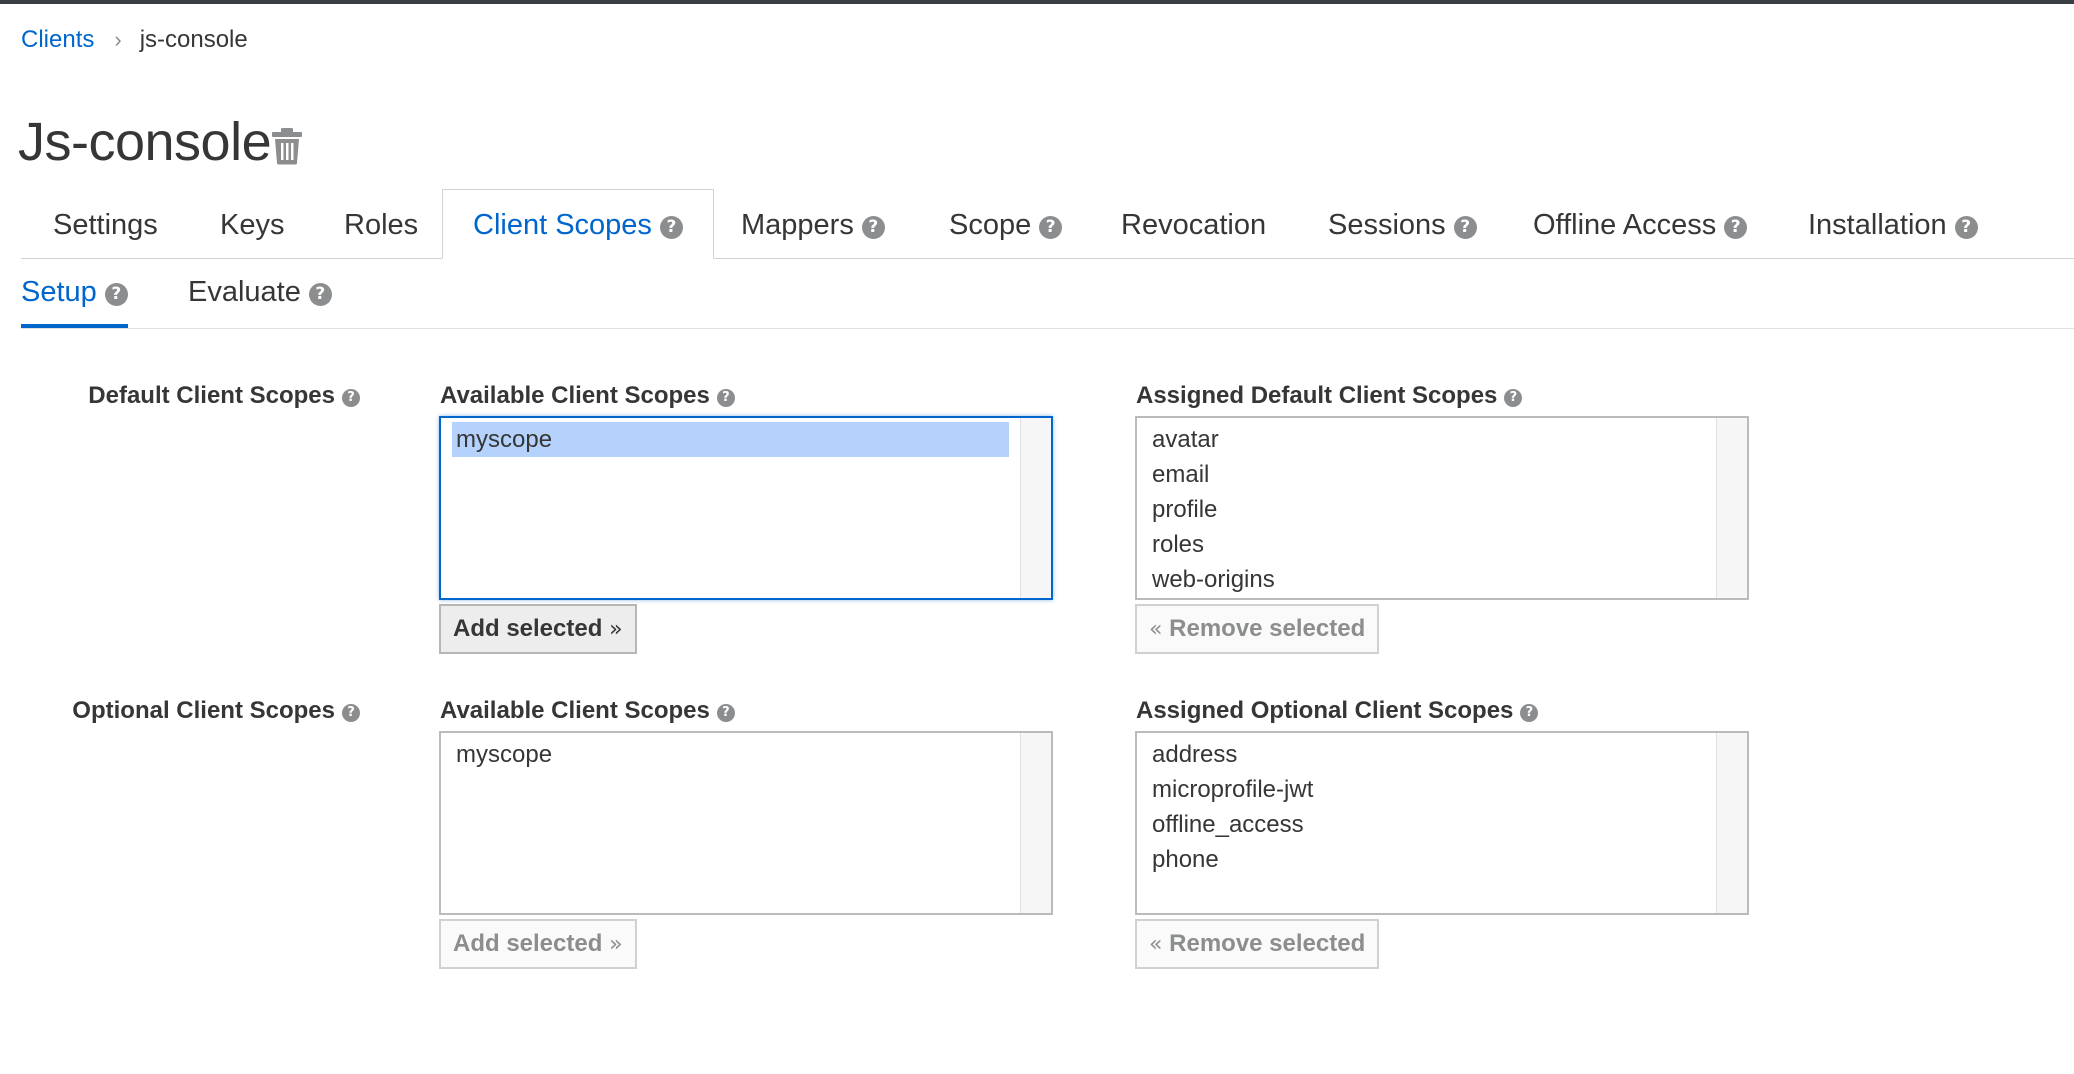  What do you see at coordinates (193, 39) in the screenshot?
I see `breadcrumb-current: js-console` at bounding box center [193, 39].